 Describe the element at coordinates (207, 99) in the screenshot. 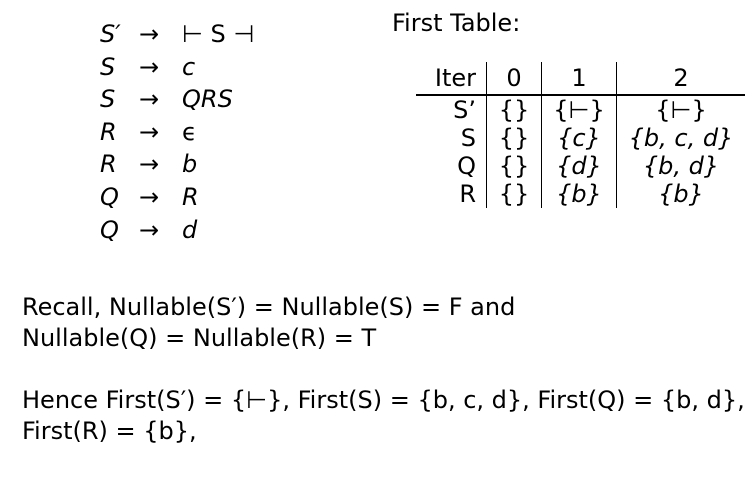

I see `rule-rhs: QRS` at that location.